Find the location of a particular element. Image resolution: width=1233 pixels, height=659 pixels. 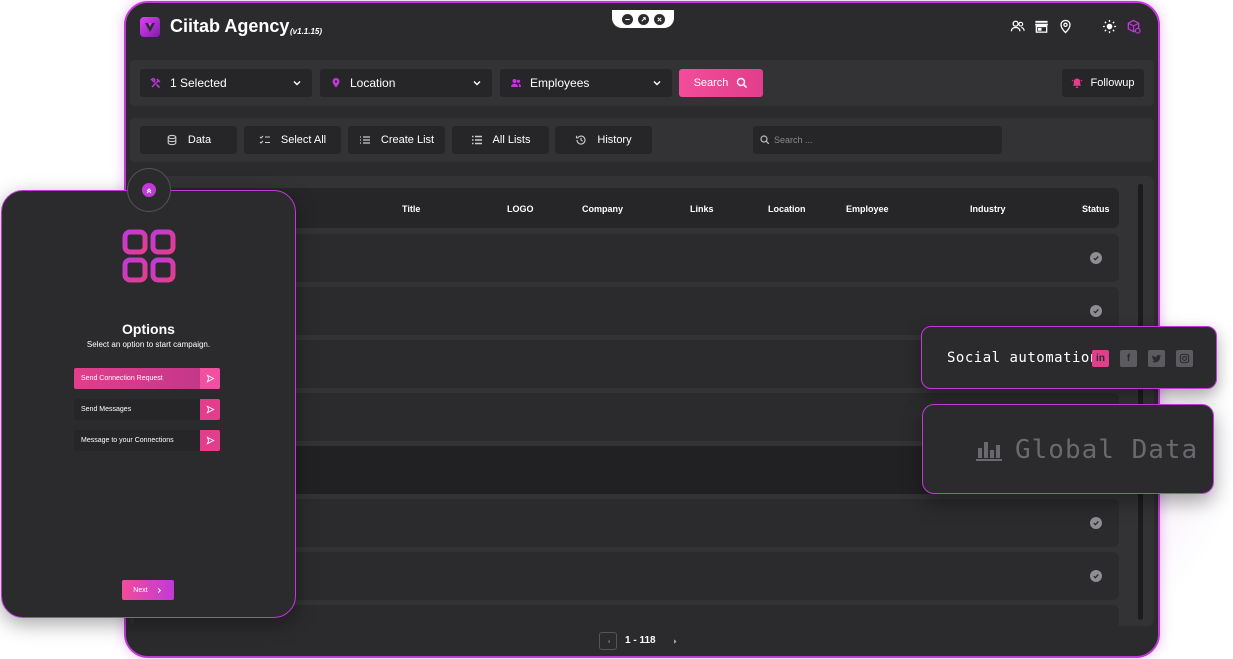

next-button: Next is located at coordinates (148, 590).